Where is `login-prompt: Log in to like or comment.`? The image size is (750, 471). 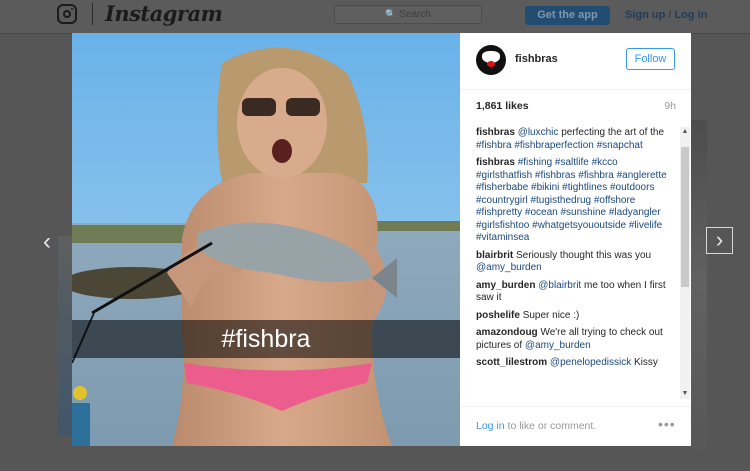
login-prompt: Log in to like or comment. is located at coordinates (536, 426).